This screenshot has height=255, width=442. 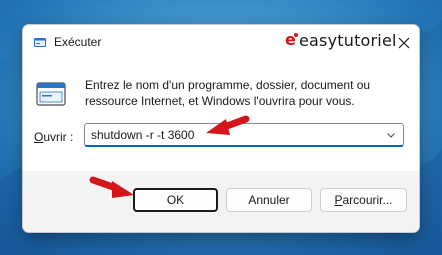 I want to click on watermark-text: easytutoriel, so click(x=348, y=40).